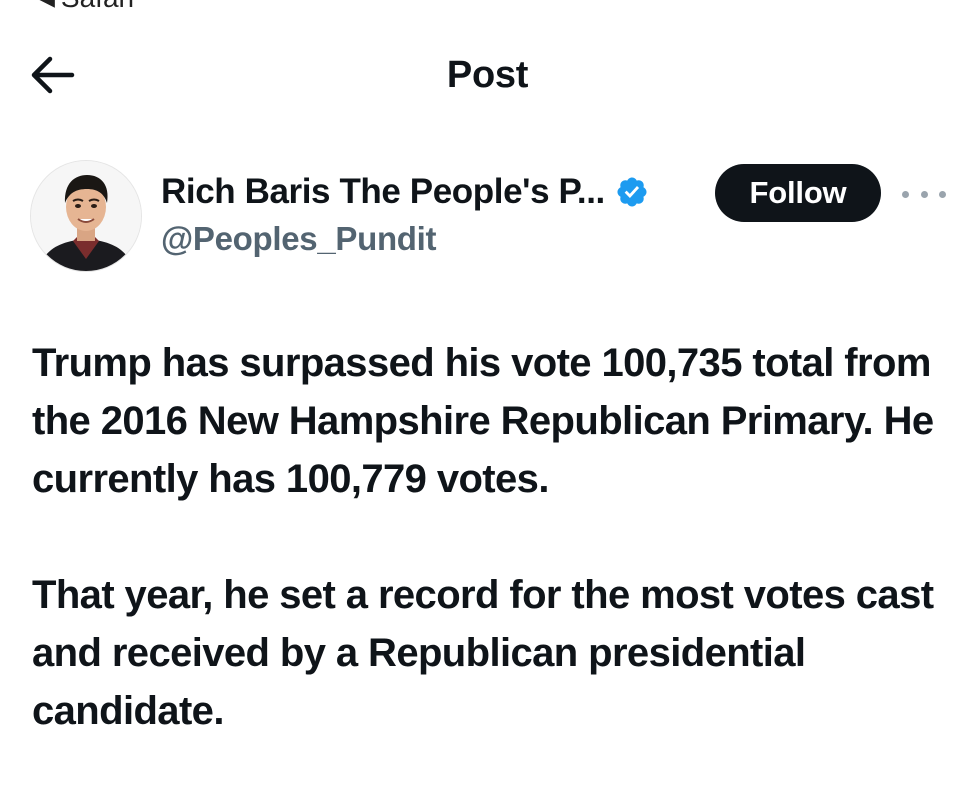 The height and width of the screenshot is (800, 975). I want to click on chevron-left-icon: ◀, so click(46, 4).